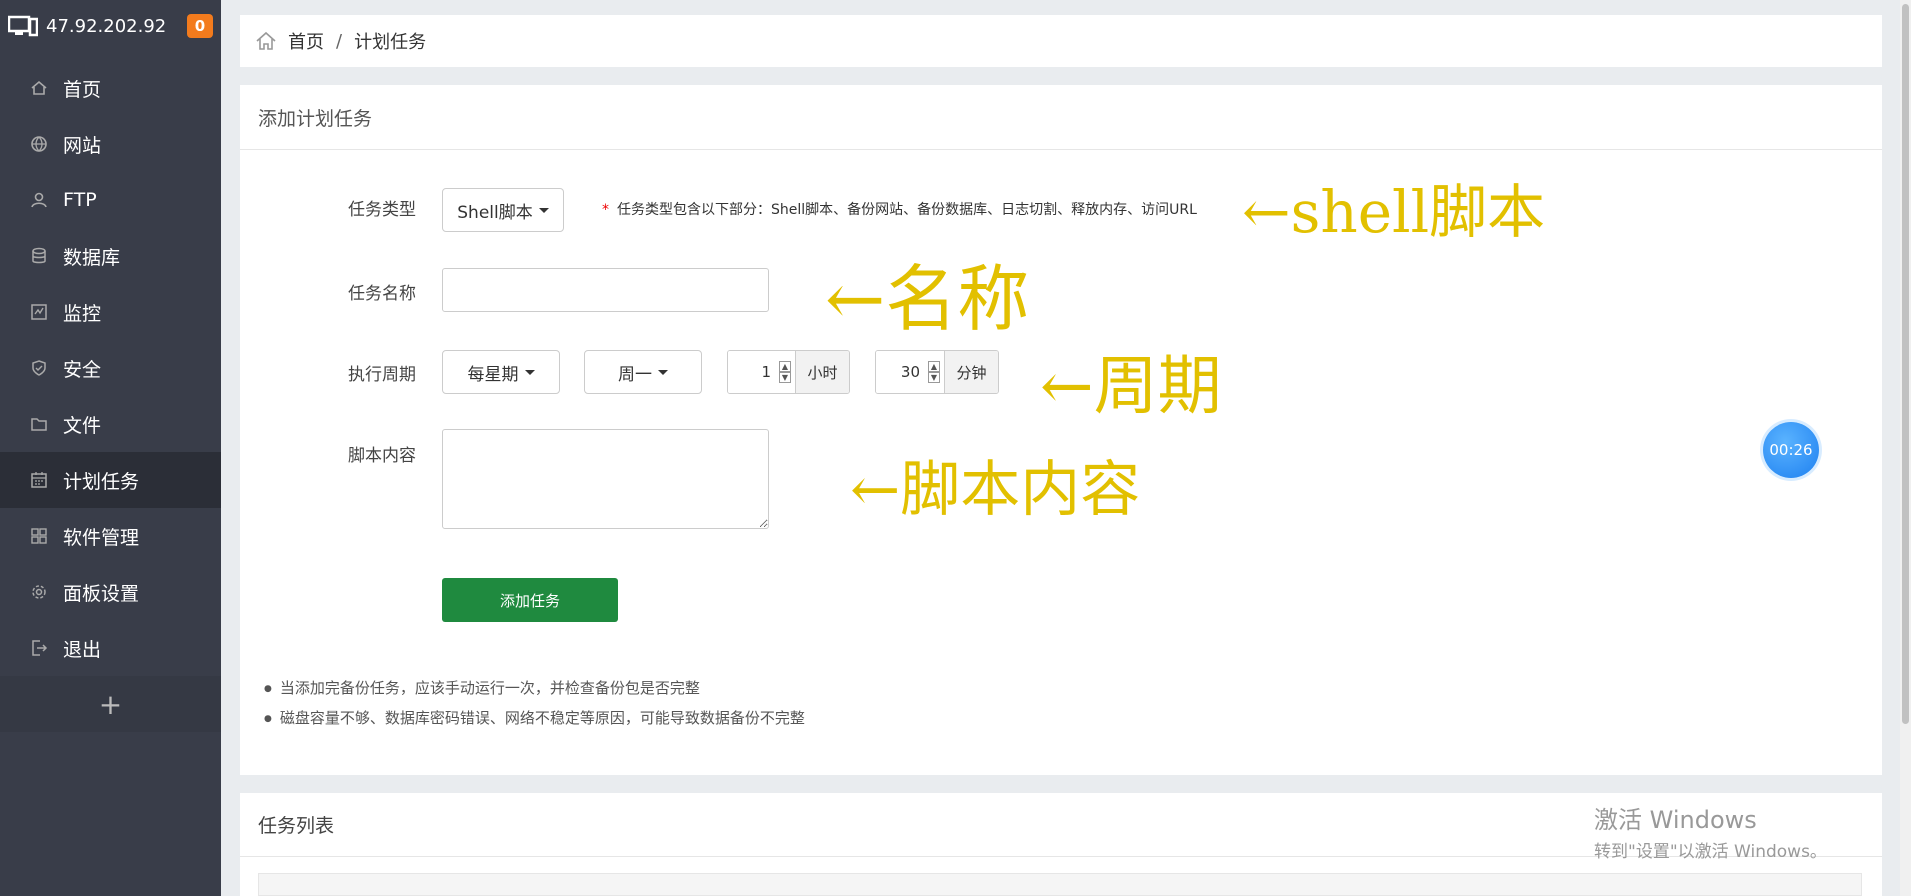 The width and height of the screenshot is (1911, 896). I want to click on sidebar-item-ftp: FTP, so click(110, 200).